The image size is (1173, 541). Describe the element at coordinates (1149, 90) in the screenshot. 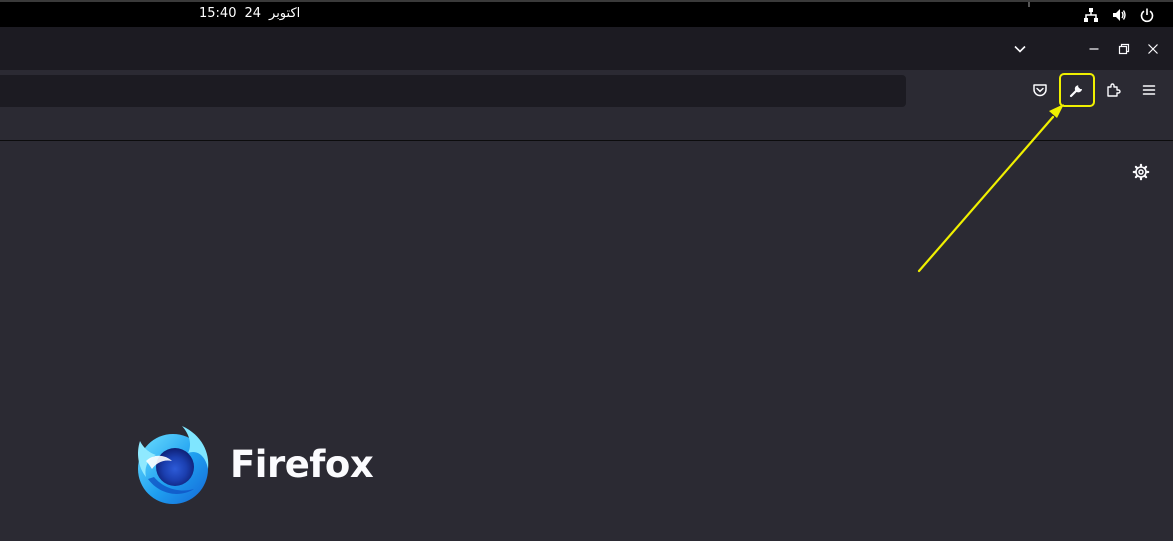

I see `menu-icon` at that location.